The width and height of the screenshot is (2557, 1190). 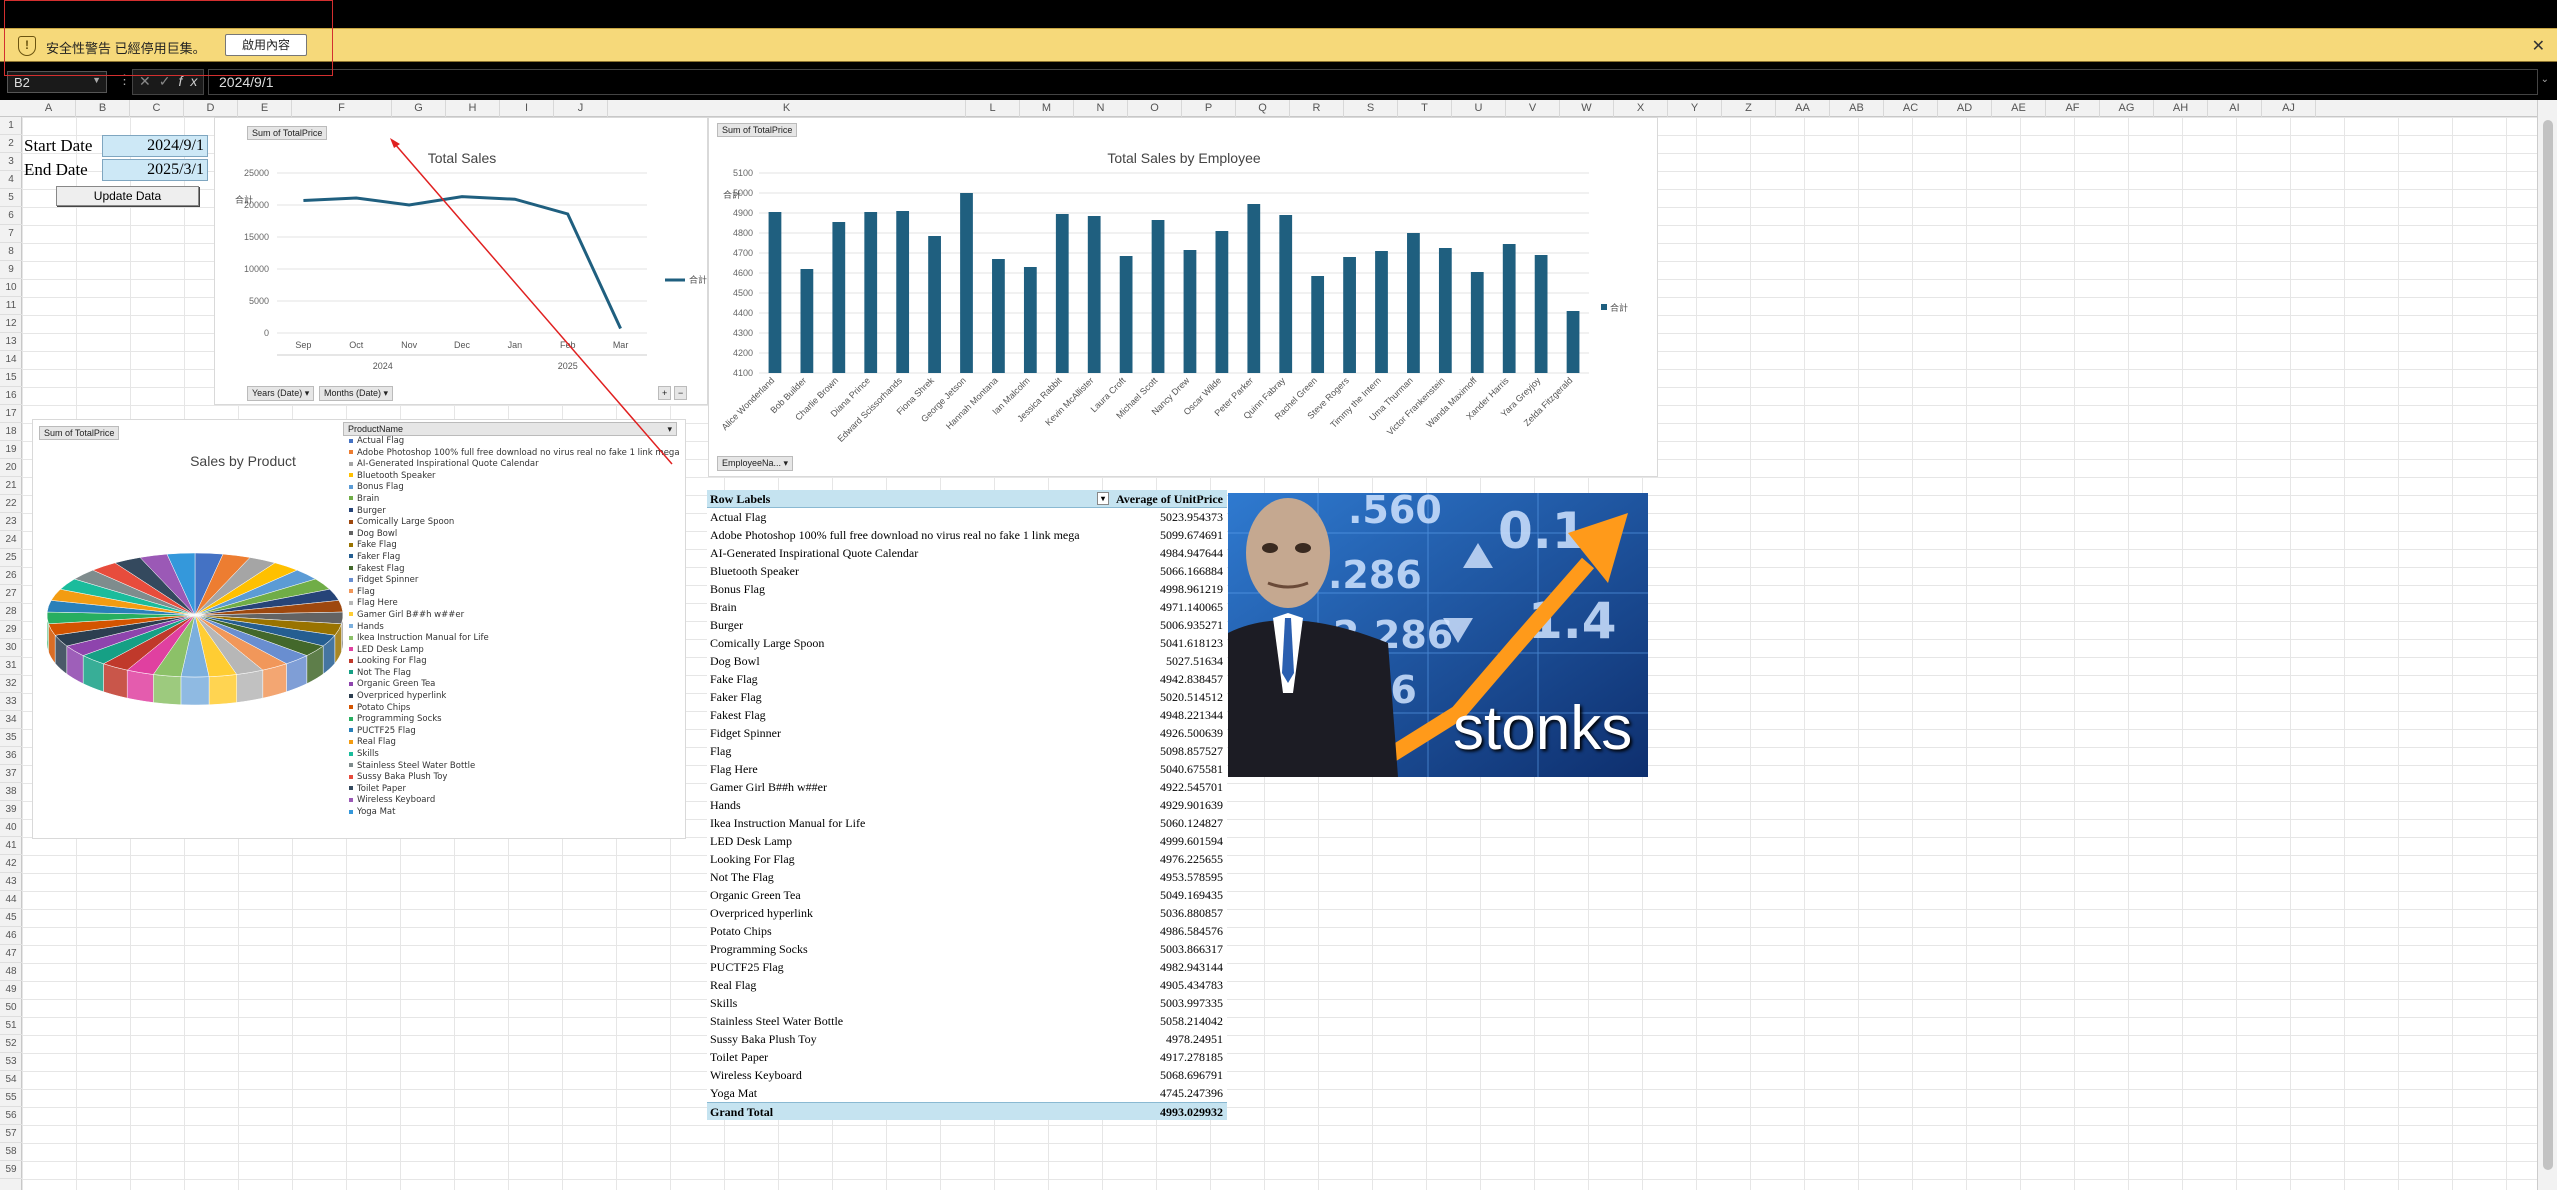 I want to click on row-header-9: 9, so click(x=11, y=270).